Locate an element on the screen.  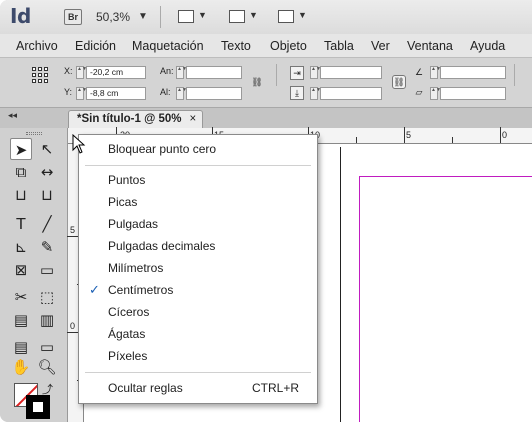
menu-item-centimeters: ✓ Centímetros is located at coordinates (198, 290).